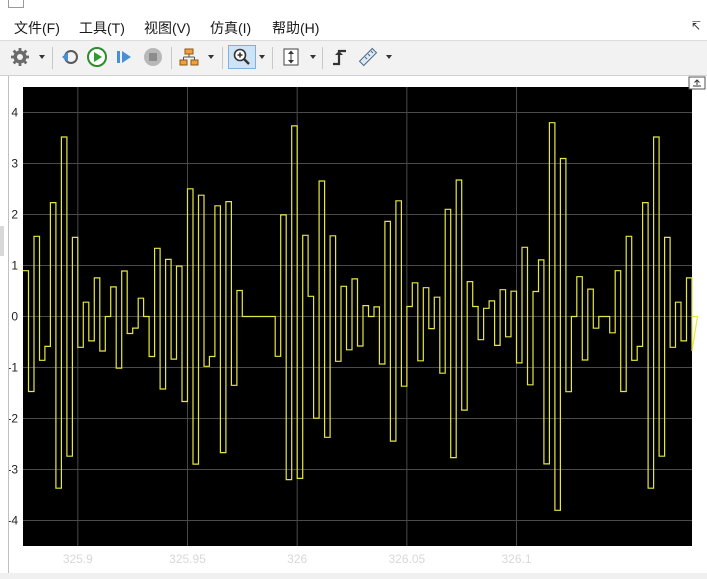 Image resolution: width=707 pixels, height=579 pixels. What do you see at coordinates (78, 559) in the screenshot?
I see `x-tick-label: 325.9` at bounding box center [78, 559].